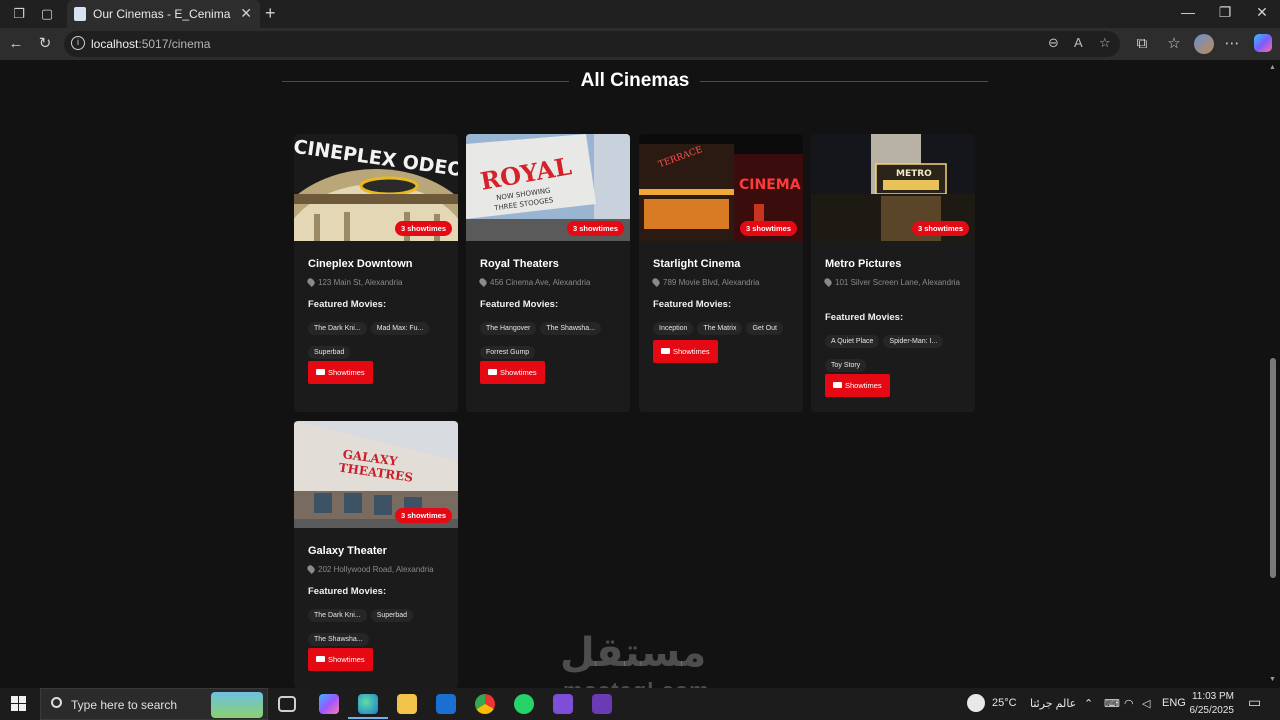  What do you see at coordinates (1204, 44) in the screenshot?
I see `profile-avatar` at bounding box center [1204, 44].